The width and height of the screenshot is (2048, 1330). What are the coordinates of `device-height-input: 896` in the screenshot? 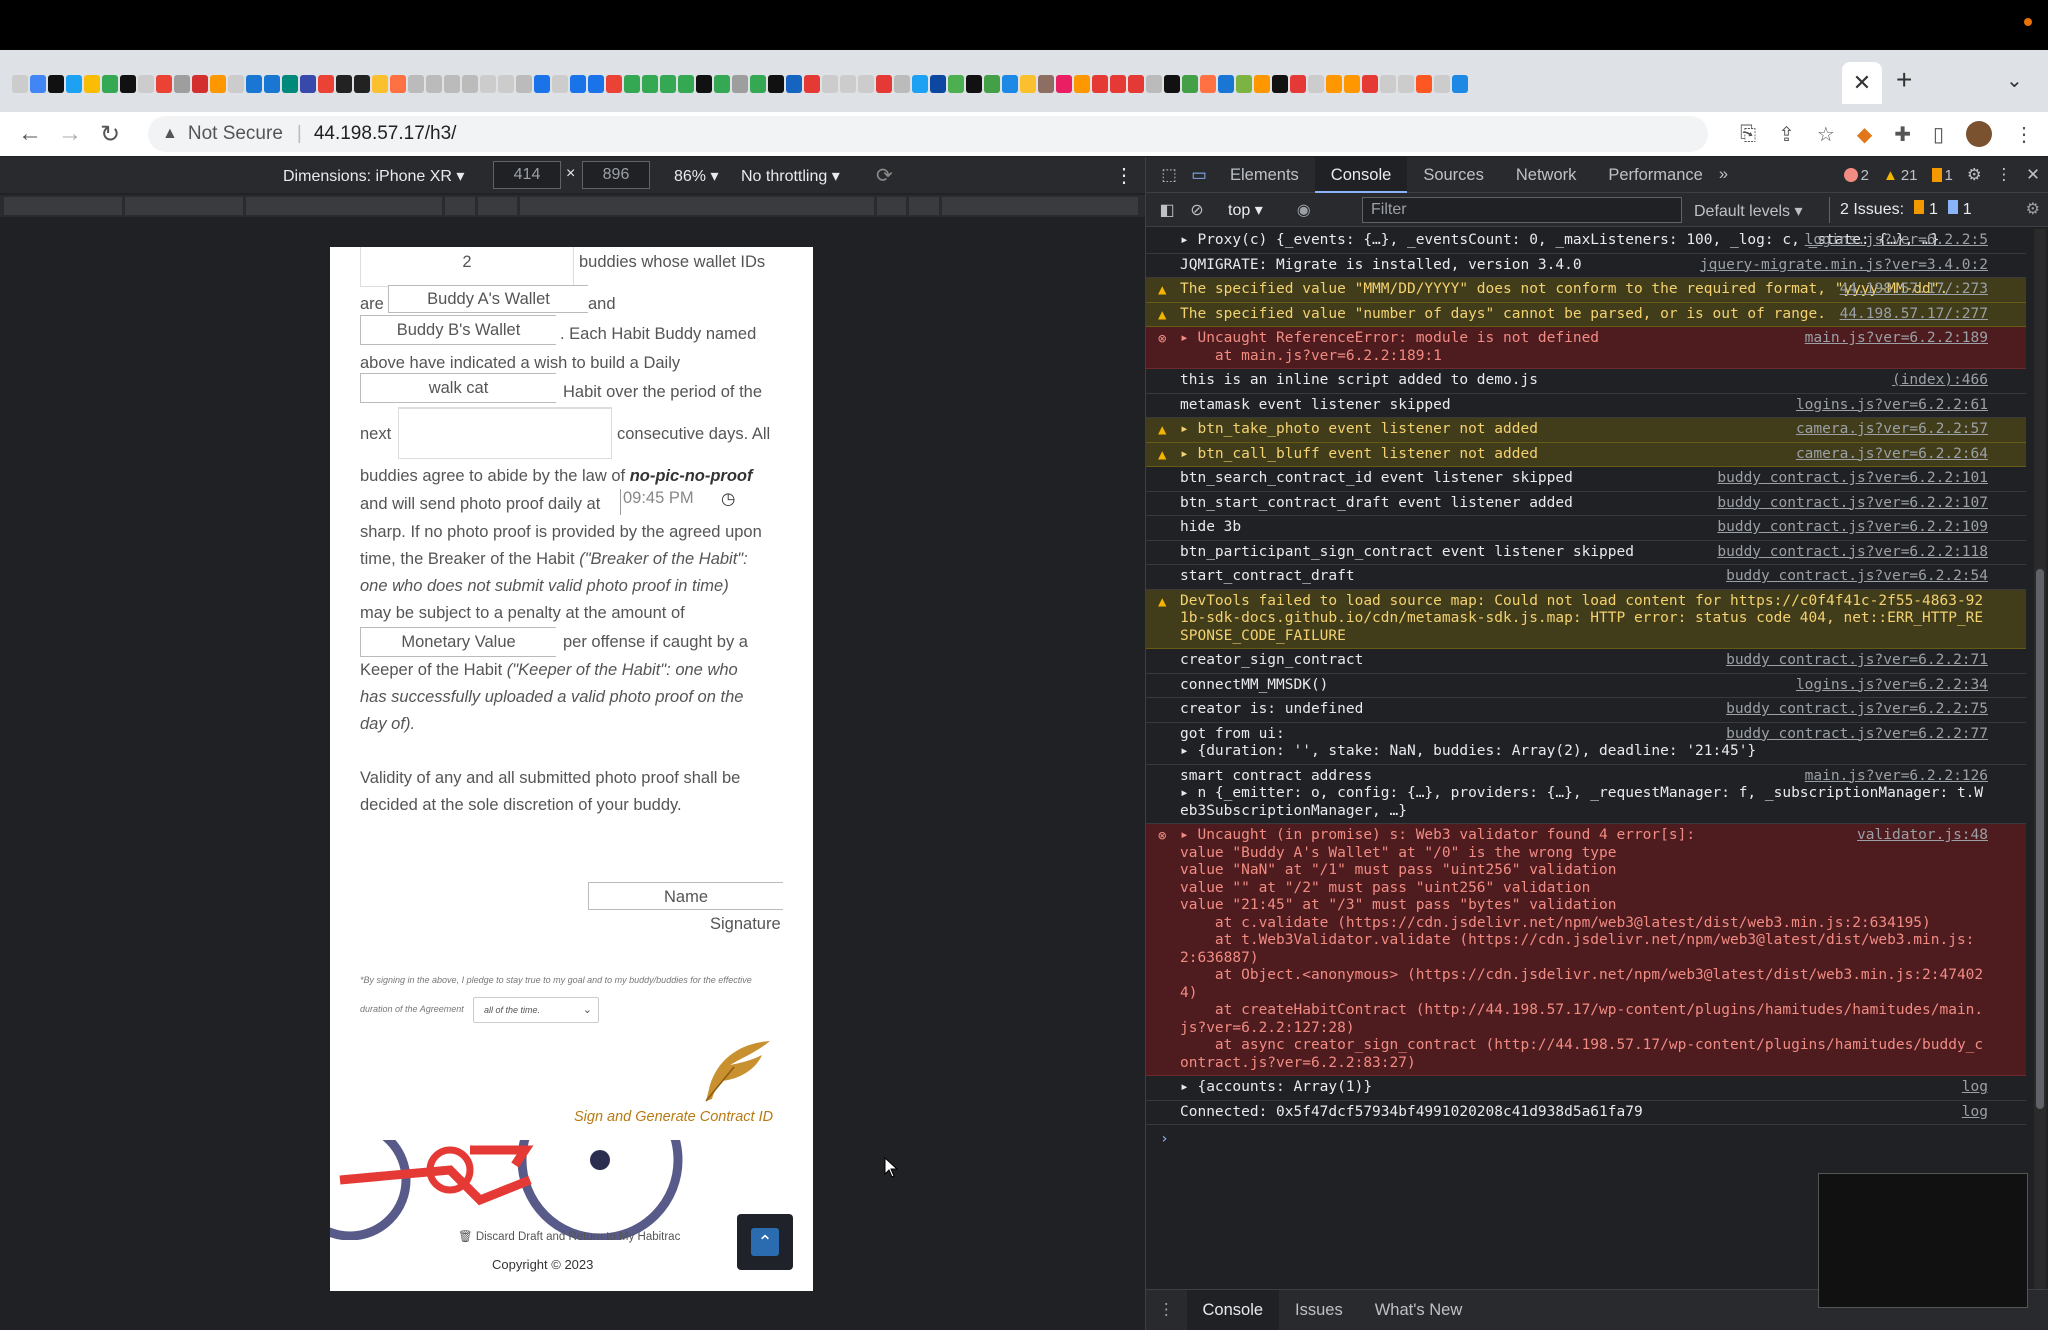 It's located at (616, 175).